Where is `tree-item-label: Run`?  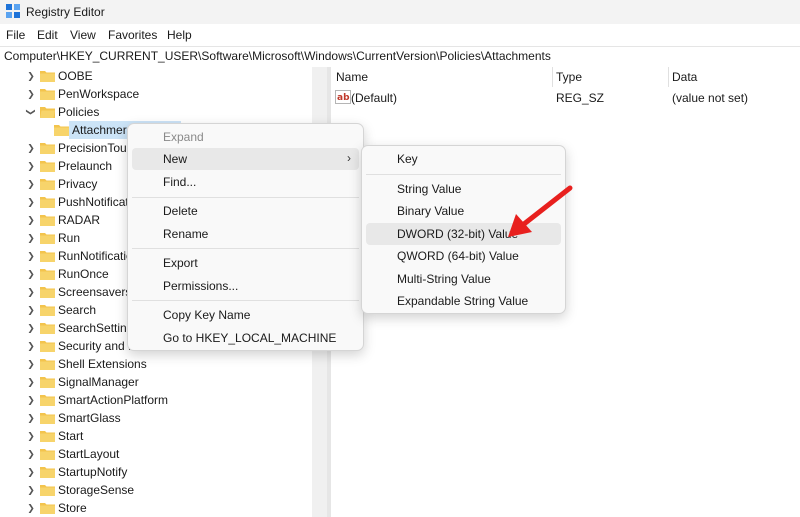 tree-item-label: Run is located at coordinates (69, 238).